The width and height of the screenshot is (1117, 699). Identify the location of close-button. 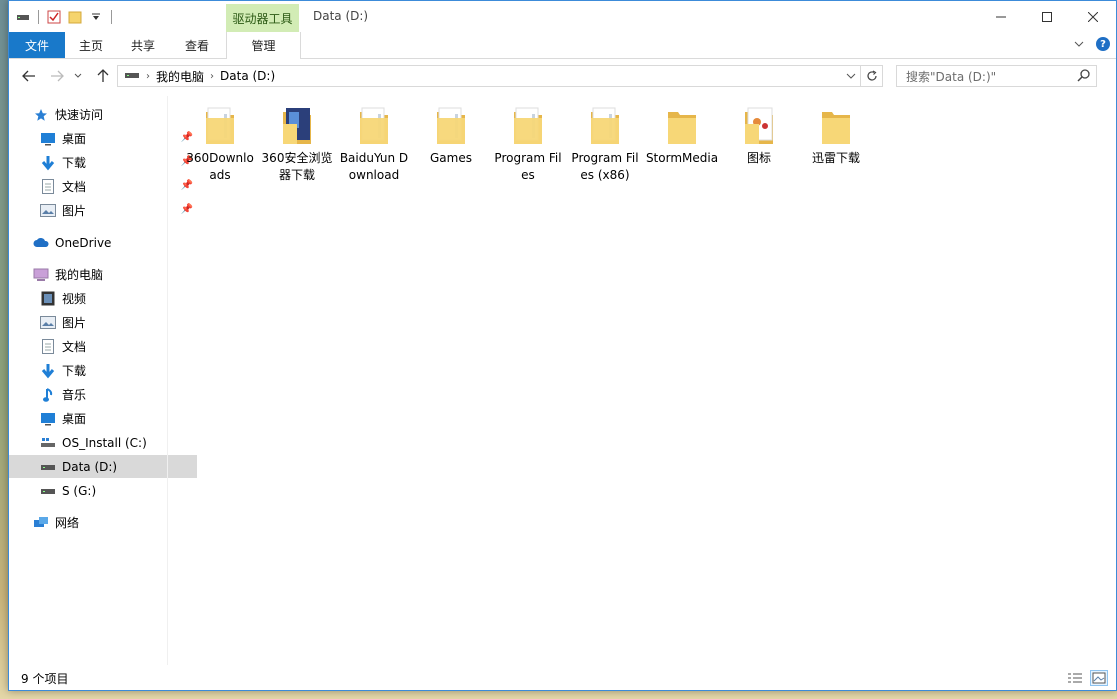
(1093, 16).